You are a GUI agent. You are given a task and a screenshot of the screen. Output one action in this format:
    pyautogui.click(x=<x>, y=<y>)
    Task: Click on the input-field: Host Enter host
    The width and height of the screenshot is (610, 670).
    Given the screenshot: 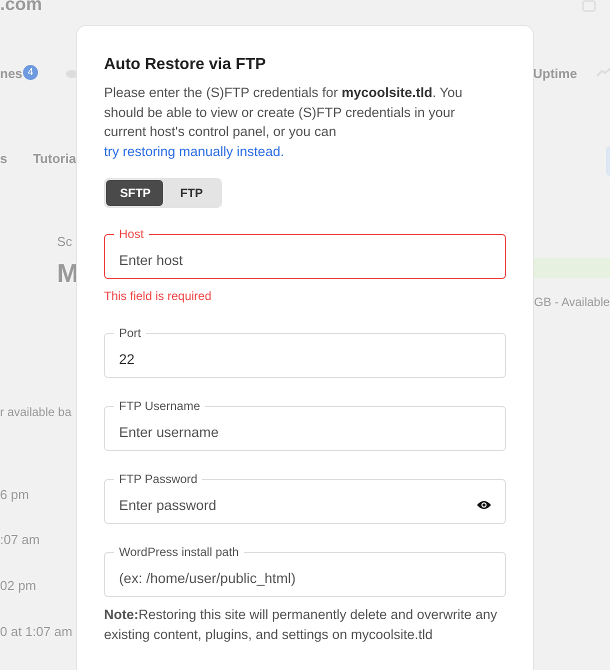 What is the action you would take?
    pyautogui.click(x=305, y=253)
    